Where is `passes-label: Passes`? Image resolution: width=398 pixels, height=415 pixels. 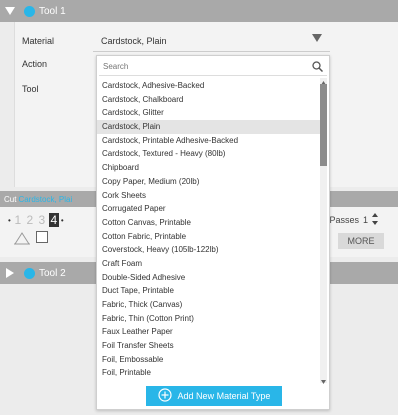 passes-label: Passes is located at coordinates (344, 220).